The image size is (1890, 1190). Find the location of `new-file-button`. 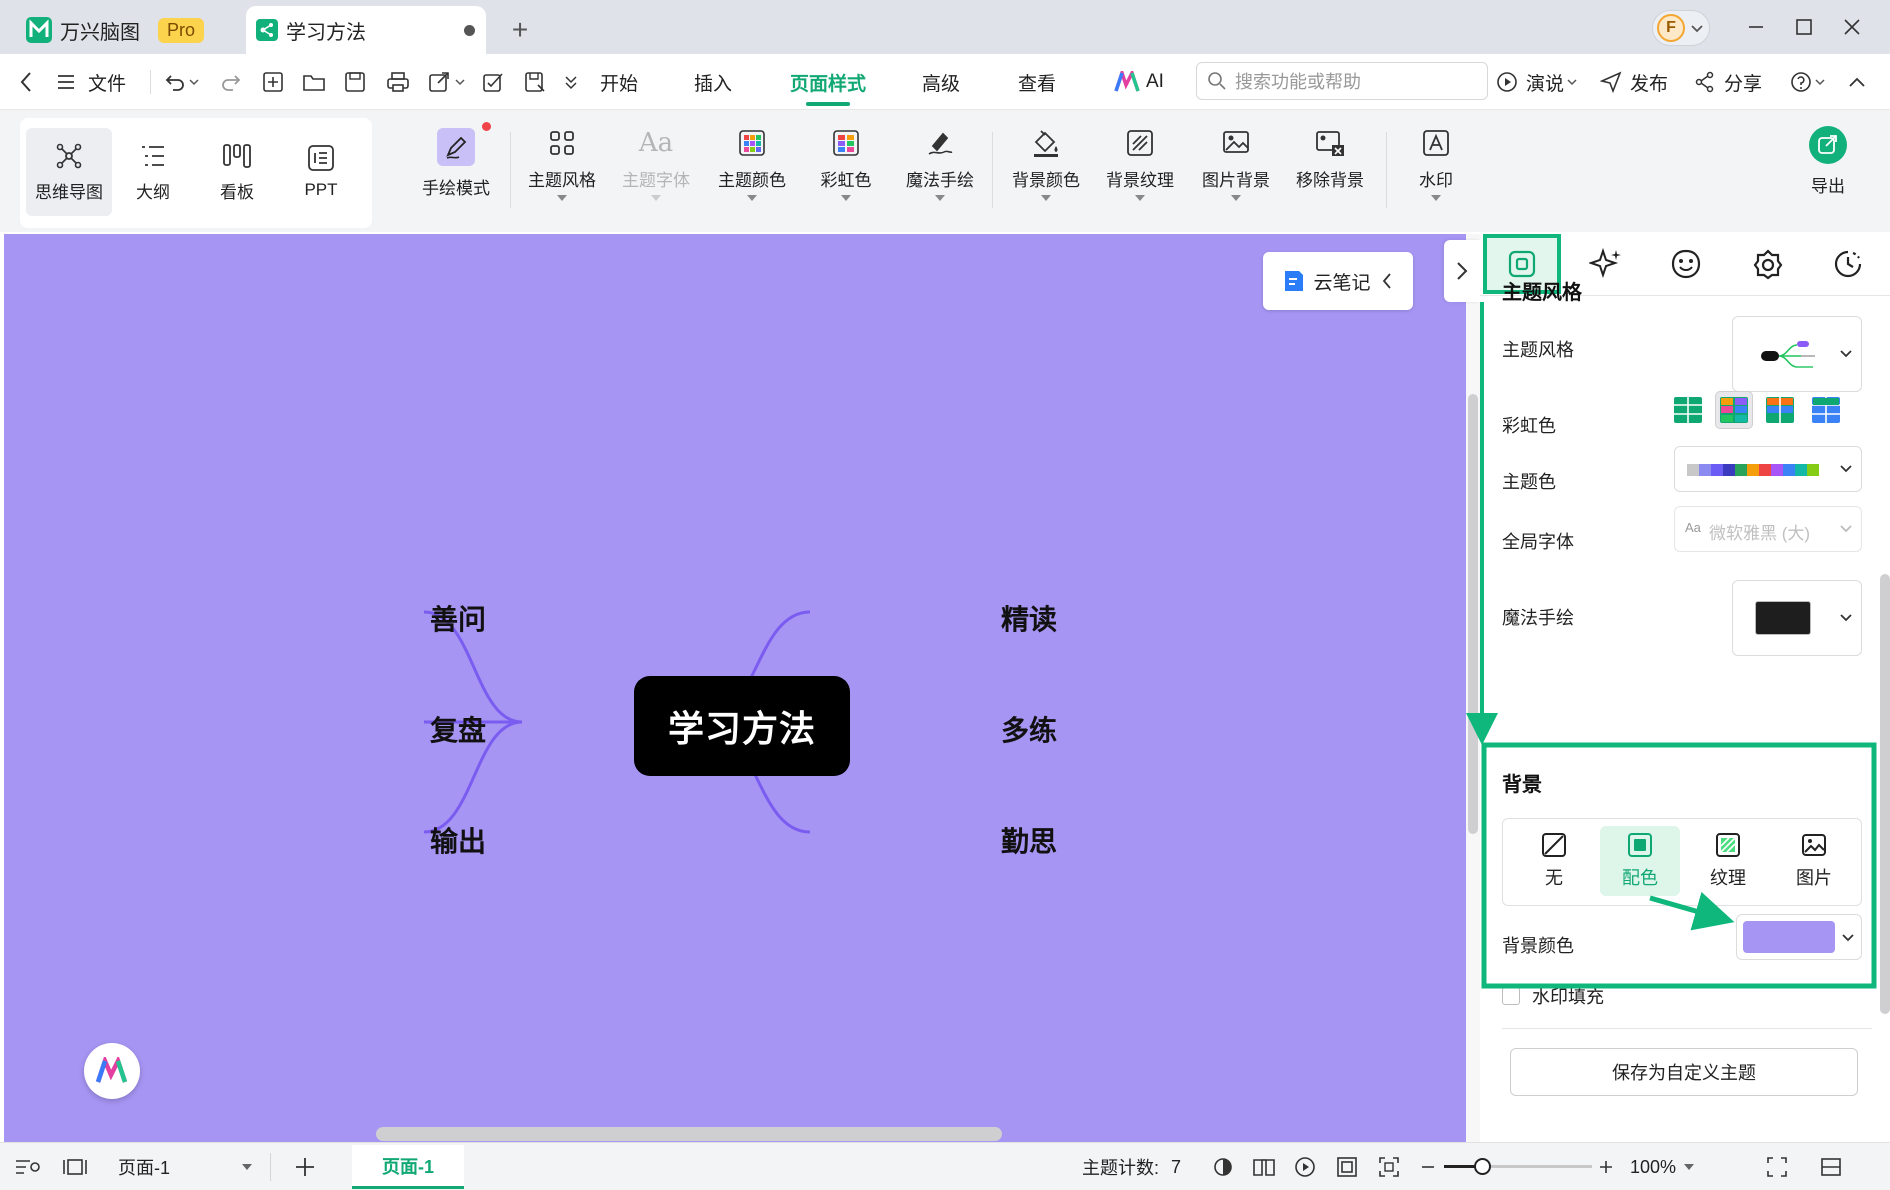

new-file-button is located at coordinates (273, 82).